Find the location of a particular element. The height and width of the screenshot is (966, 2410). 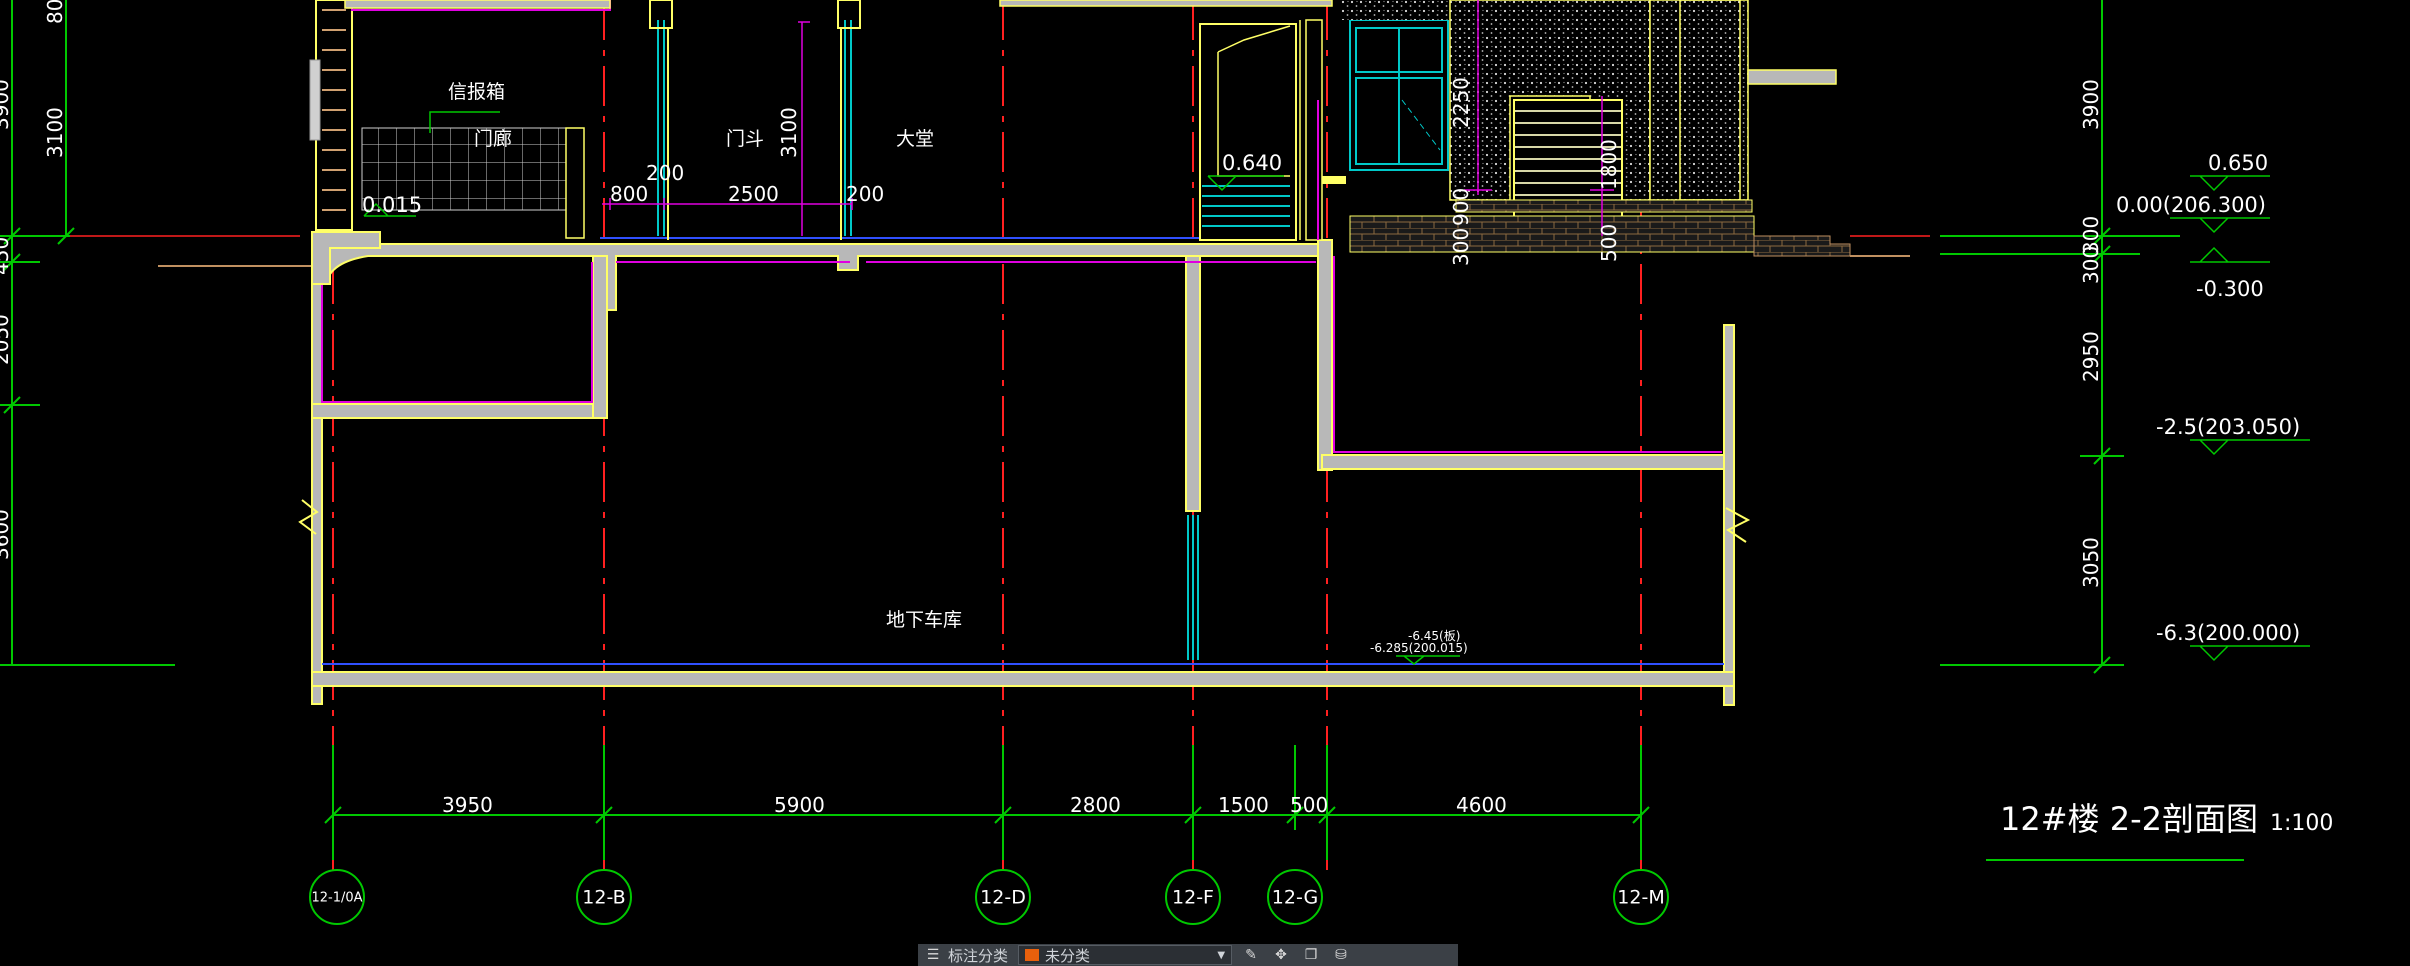

room-mailbox: 信报箱 is located at coordinates (476, 92).